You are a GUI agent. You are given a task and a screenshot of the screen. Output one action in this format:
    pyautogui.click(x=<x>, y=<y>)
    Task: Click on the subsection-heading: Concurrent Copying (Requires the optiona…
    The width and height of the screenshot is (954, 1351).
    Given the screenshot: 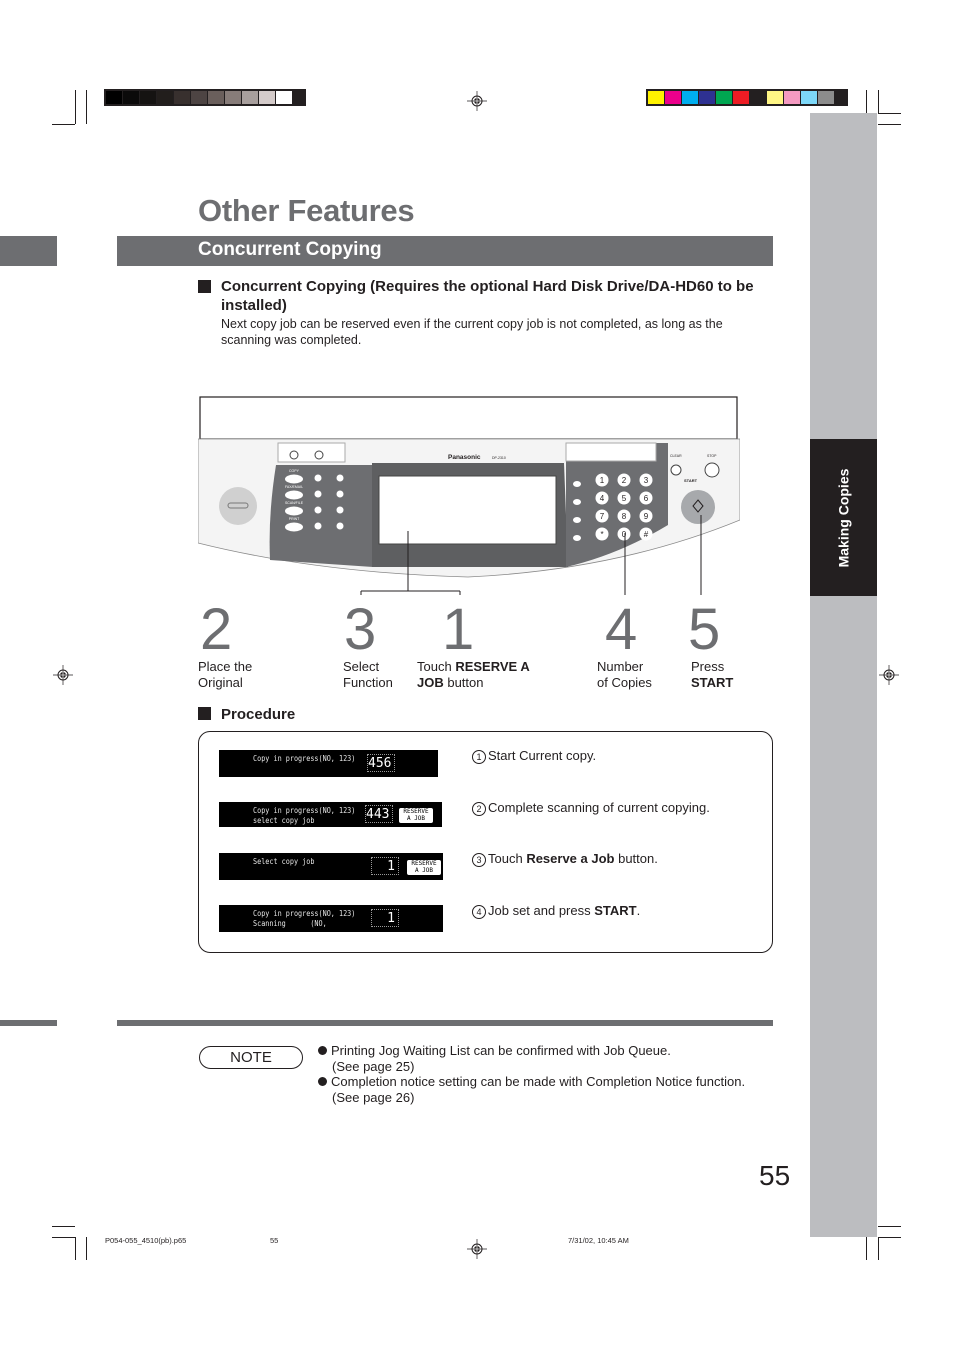 What is the action you would take?
    pyautogui.click(x=483, y=296)
    